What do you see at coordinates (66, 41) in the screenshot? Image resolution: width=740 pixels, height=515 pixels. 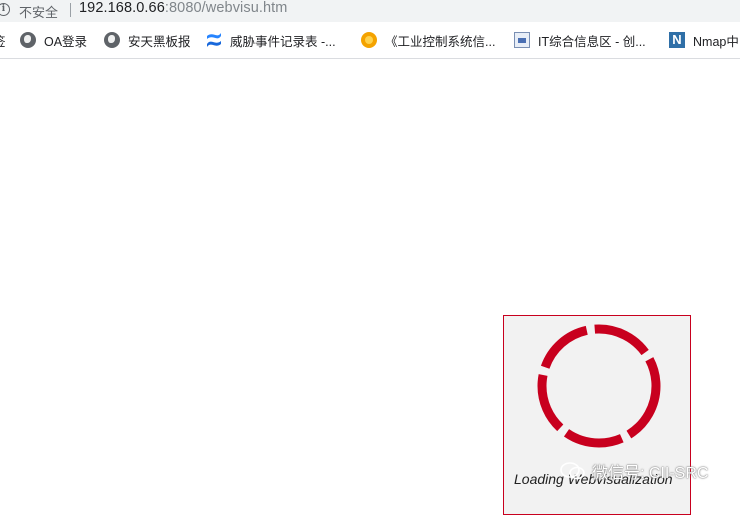 I see `bookmark-label: OA登录` at bounding box center [66, 41].